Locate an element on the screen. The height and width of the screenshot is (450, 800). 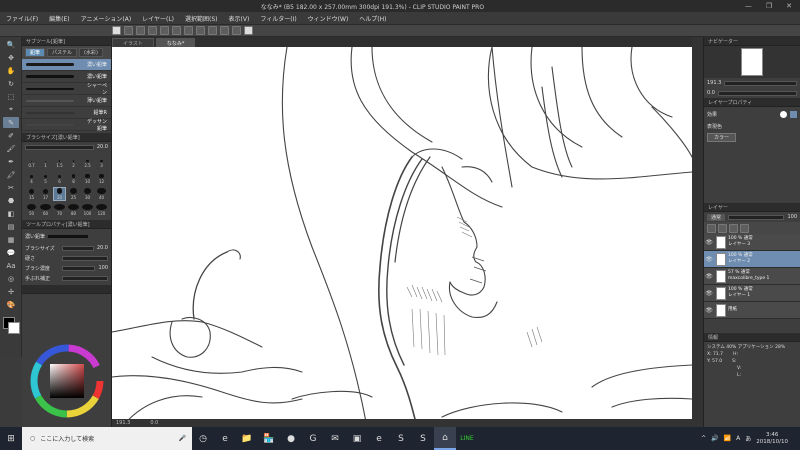
new-layer-icon is located at coordinates (711, 228).